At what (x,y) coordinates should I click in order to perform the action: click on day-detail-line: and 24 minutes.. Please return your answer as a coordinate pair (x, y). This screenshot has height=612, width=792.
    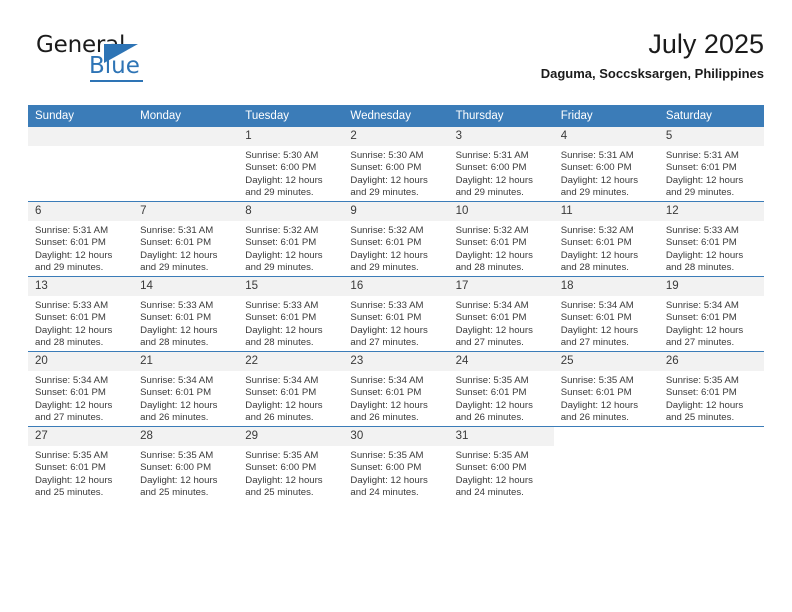
    Looking at the image, I should click on (384, 492).